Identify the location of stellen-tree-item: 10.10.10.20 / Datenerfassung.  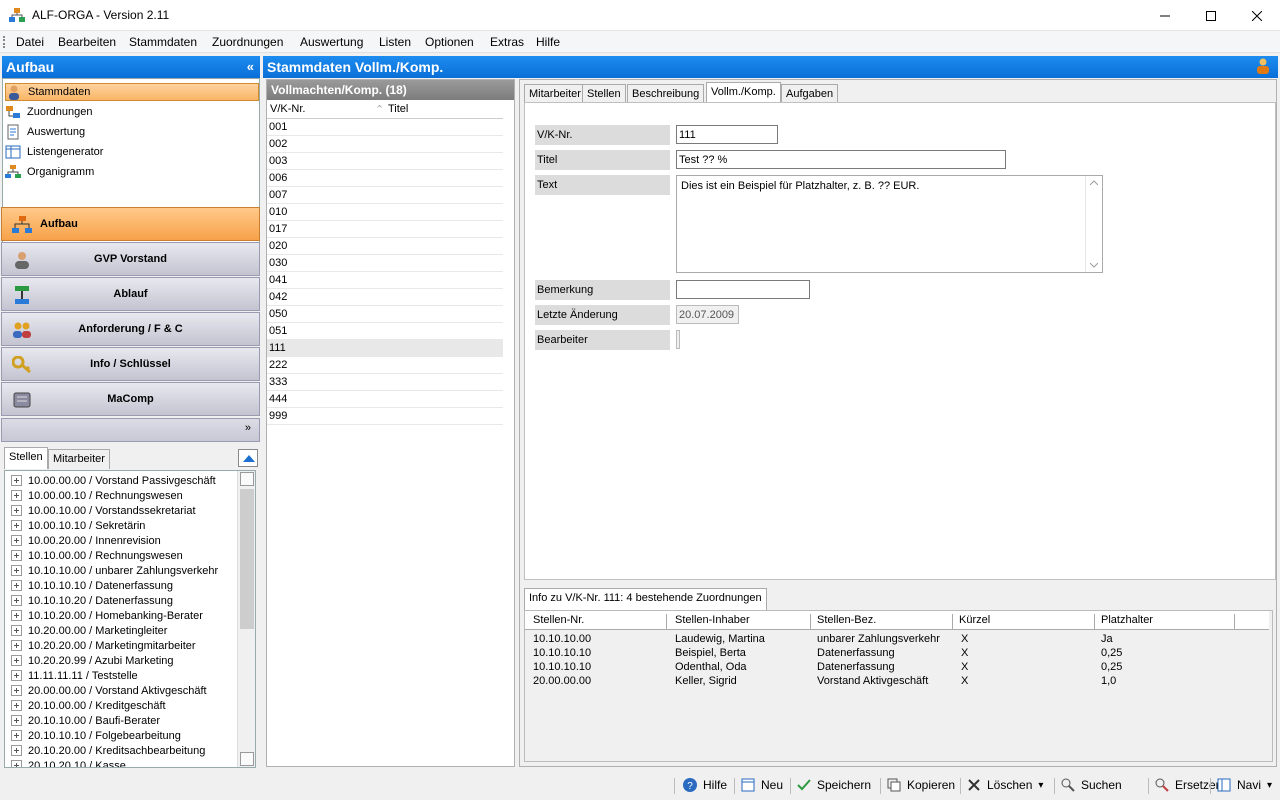
(92, 600).